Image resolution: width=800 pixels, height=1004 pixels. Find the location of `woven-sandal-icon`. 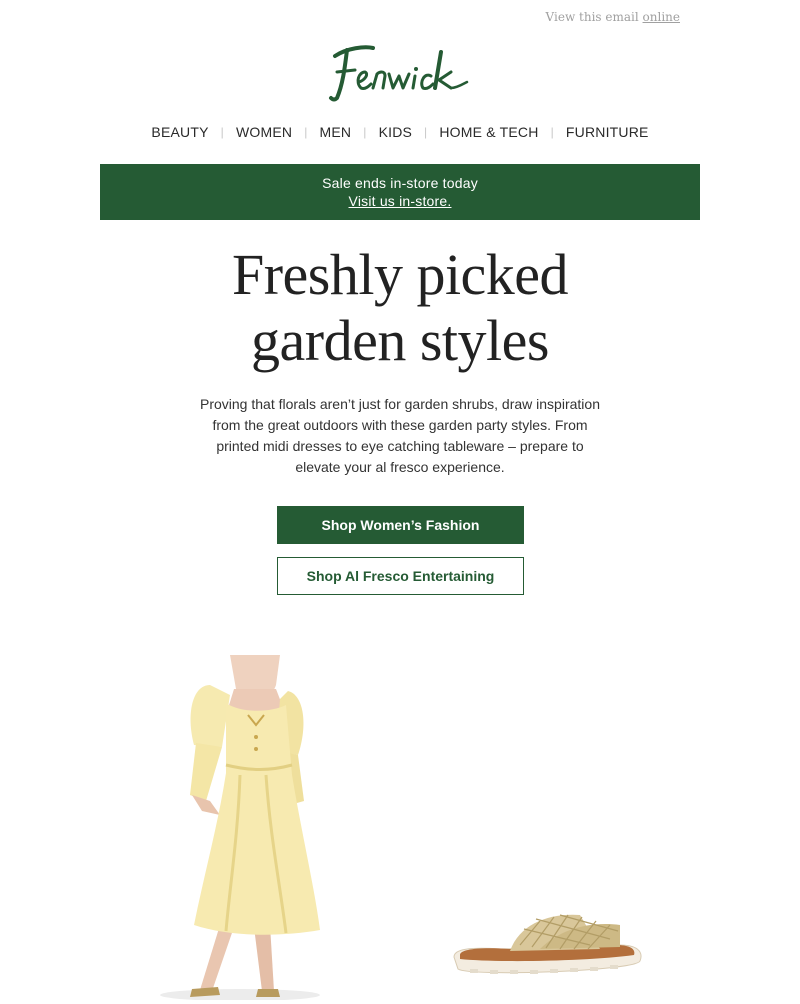

woven-sandal-icon is located at coordinates (547, 944).